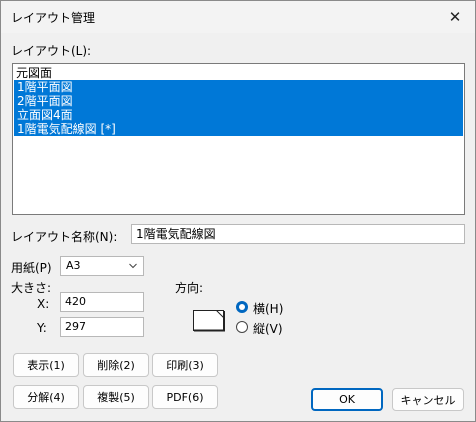 The width and height of the screenshot is (476, 422). What do you see at coordinates (238, 87) in the screenshot?
I see `layout-list-item: 1階平面図` at bounding box center [238, 87].